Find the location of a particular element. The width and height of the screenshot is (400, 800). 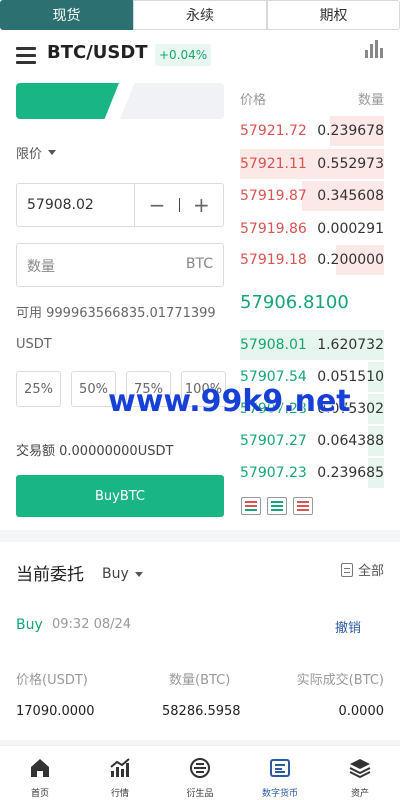

bid-qty: 0.239685 is located at coordinates (350, 473).